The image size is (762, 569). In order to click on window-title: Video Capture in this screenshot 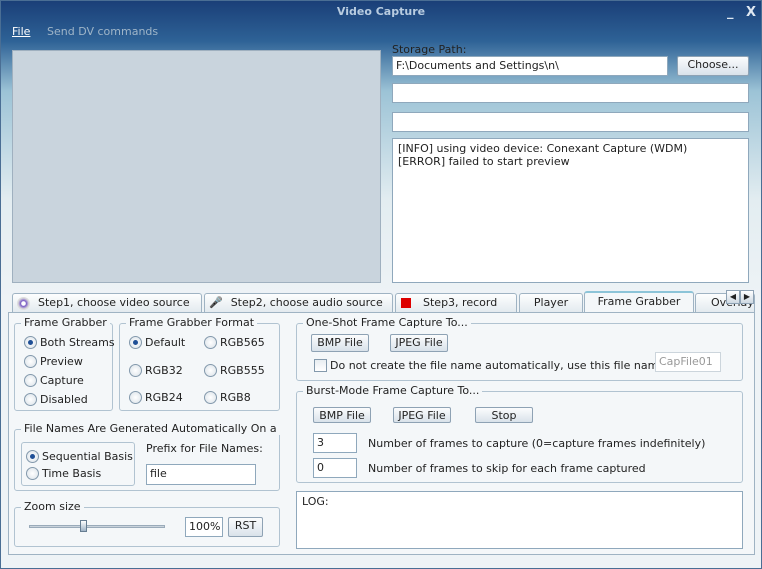, I will do `click(381, 11)`.